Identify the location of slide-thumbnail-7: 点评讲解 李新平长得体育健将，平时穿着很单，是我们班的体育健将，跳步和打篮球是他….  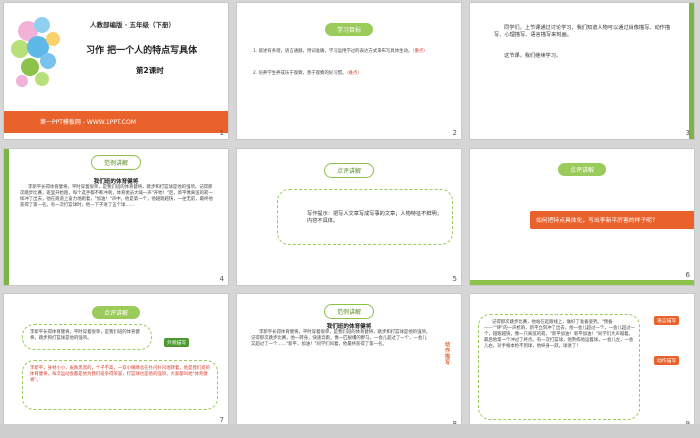
(116, 362).